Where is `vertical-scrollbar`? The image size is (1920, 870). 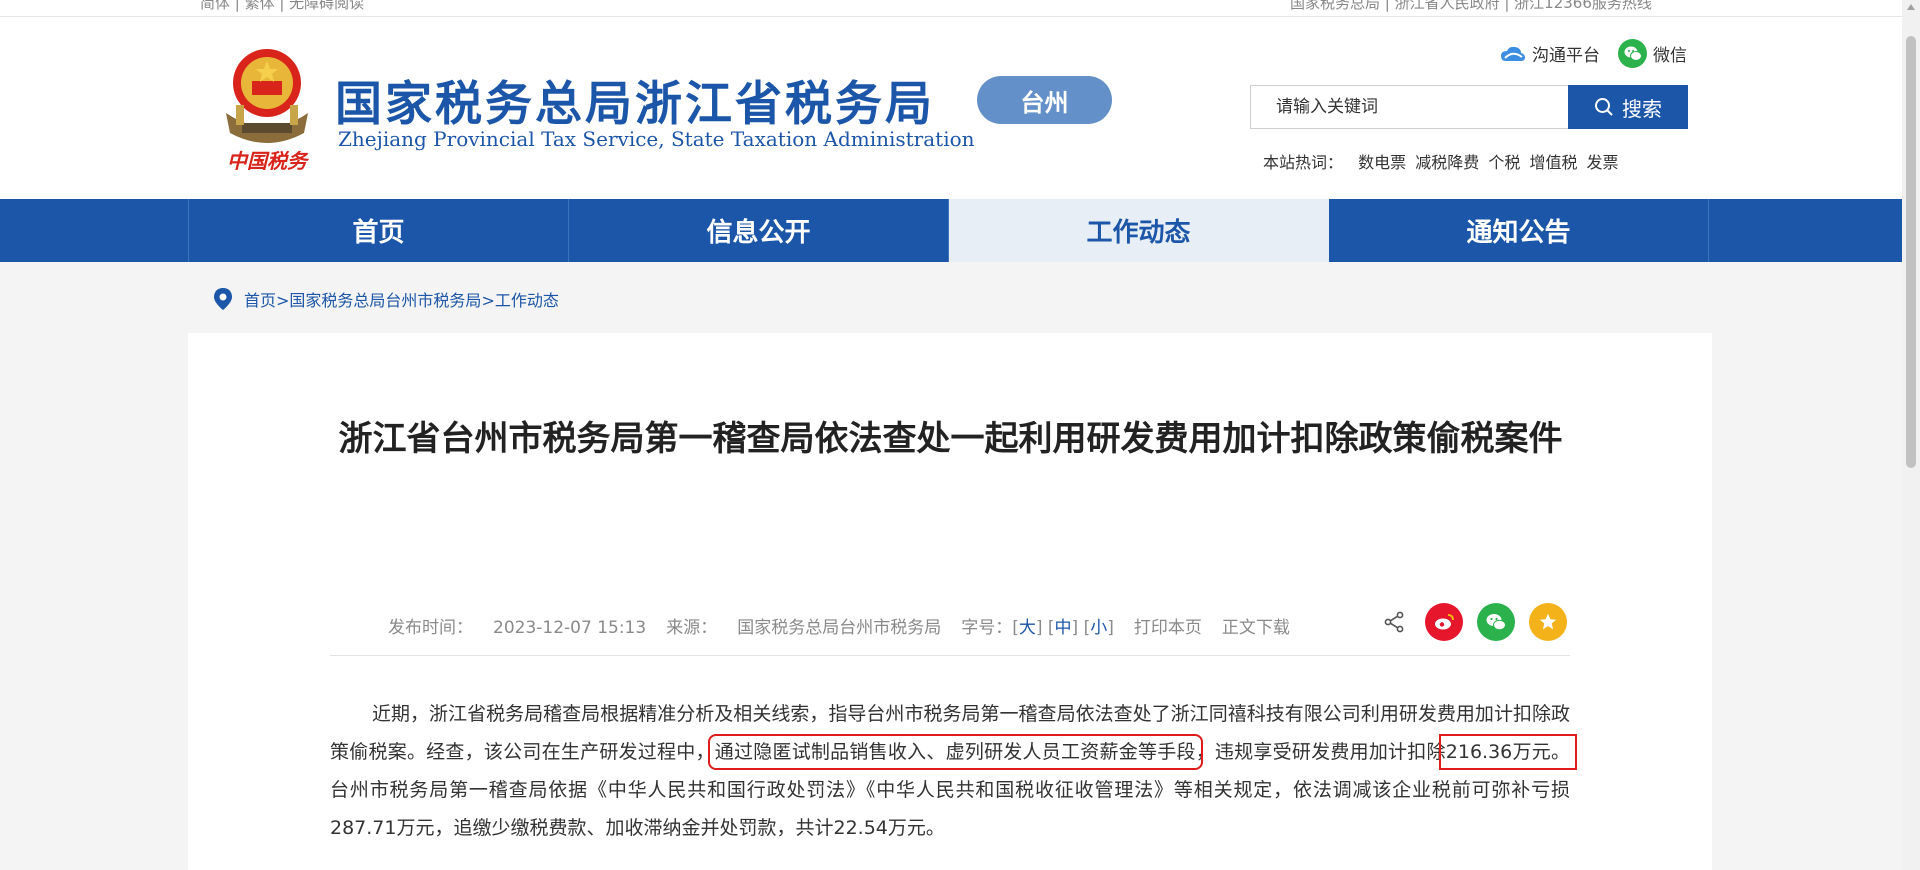 vertical-scrollbar is located at coordinates (1911, 435).